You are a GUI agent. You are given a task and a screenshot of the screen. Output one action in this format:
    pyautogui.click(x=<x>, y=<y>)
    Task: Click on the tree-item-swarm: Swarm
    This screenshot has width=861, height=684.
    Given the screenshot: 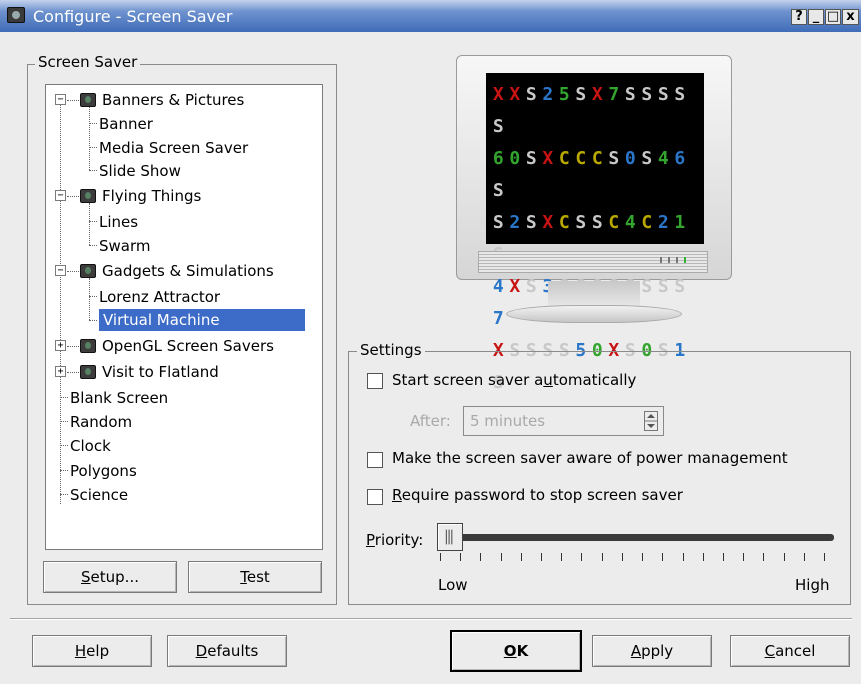 What is the action you would take?
    pyautogui.click(x=125, y=246)
    